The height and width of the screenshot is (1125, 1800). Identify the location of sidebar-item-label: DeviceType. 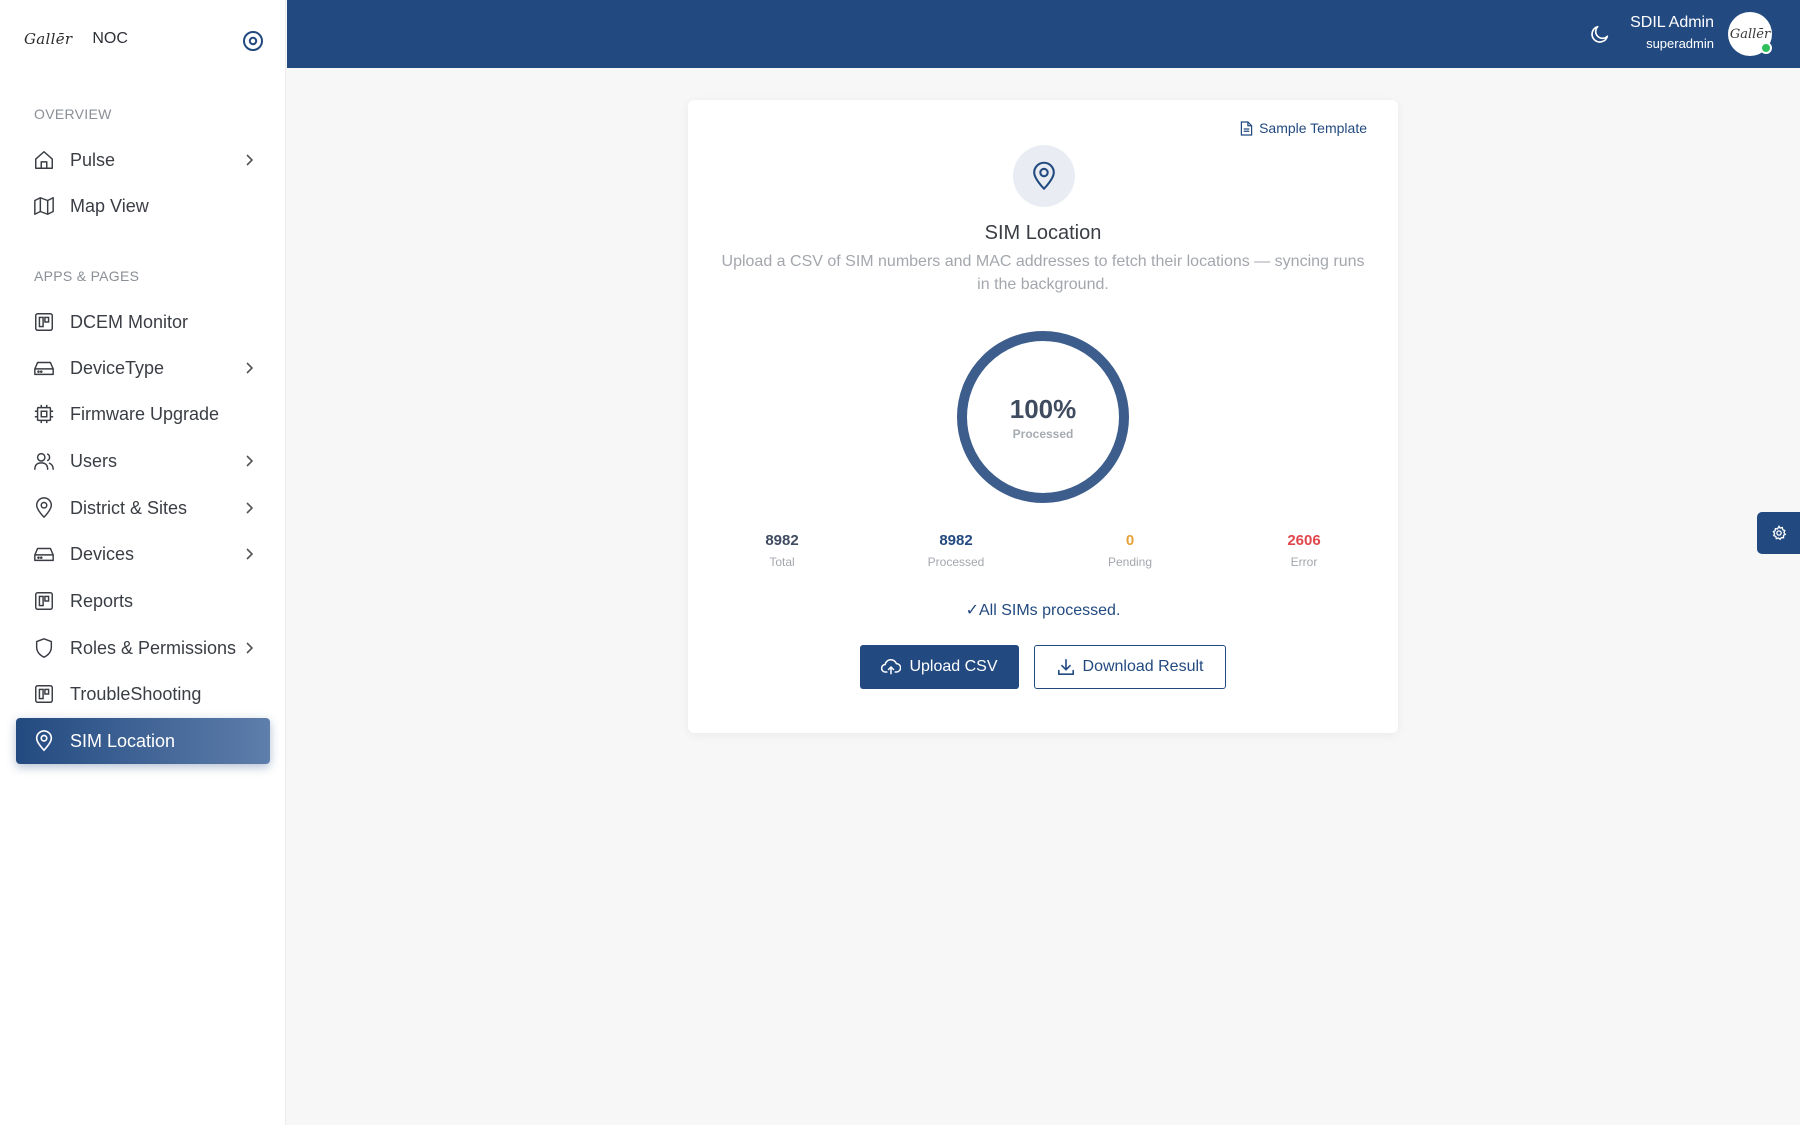
(117, 367).